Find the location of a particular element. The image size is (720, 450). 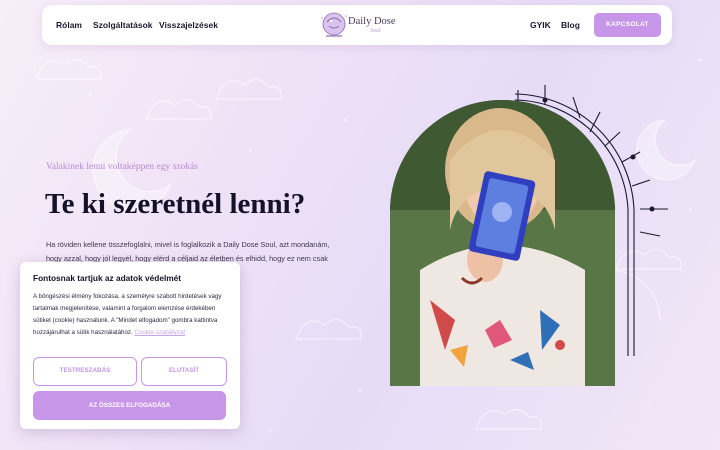

nav-link-gyik: GYIK is located at coordinates (540, 25).